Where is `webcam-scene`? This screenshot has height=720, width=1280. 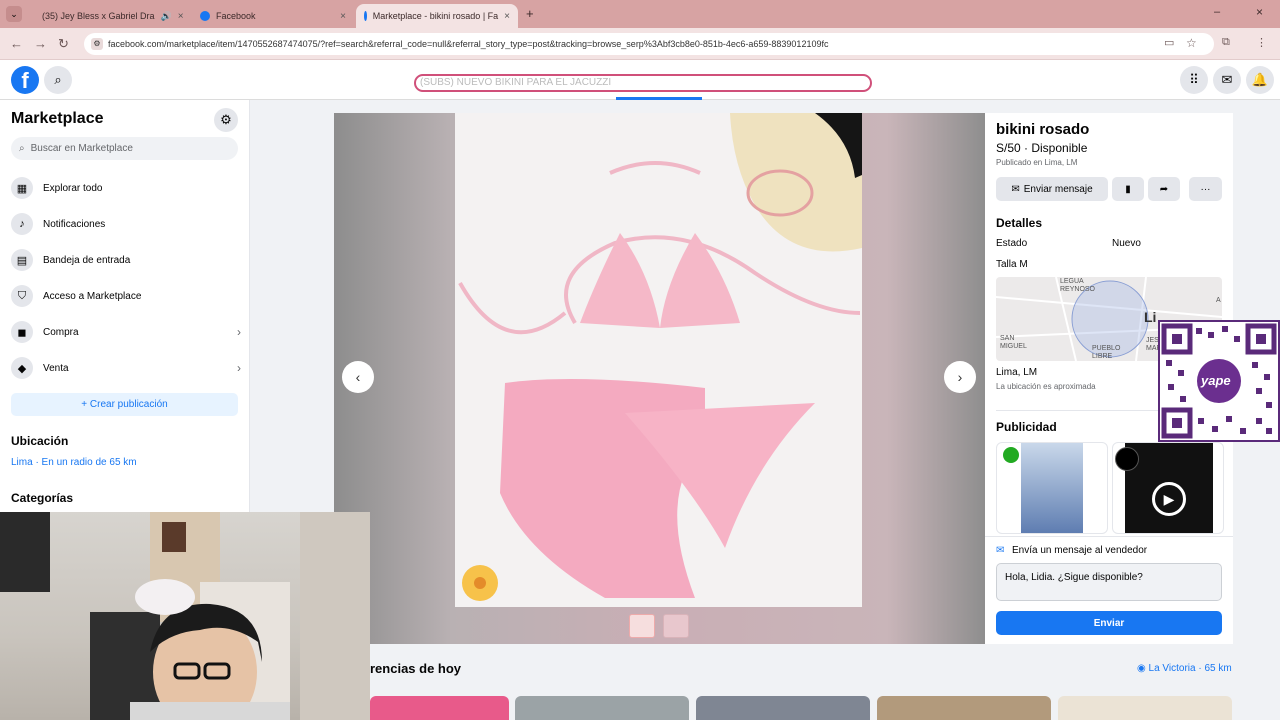
webcam-scene is located at coordinates (185, 616).